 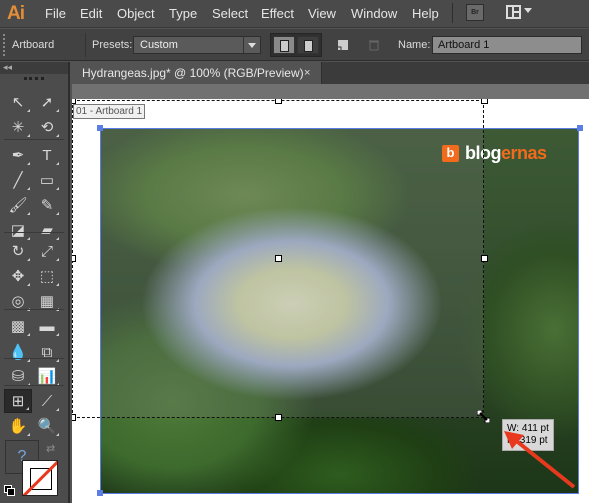 I want to click on eyedropper-tool: 💧, so click(x=18, y=352).